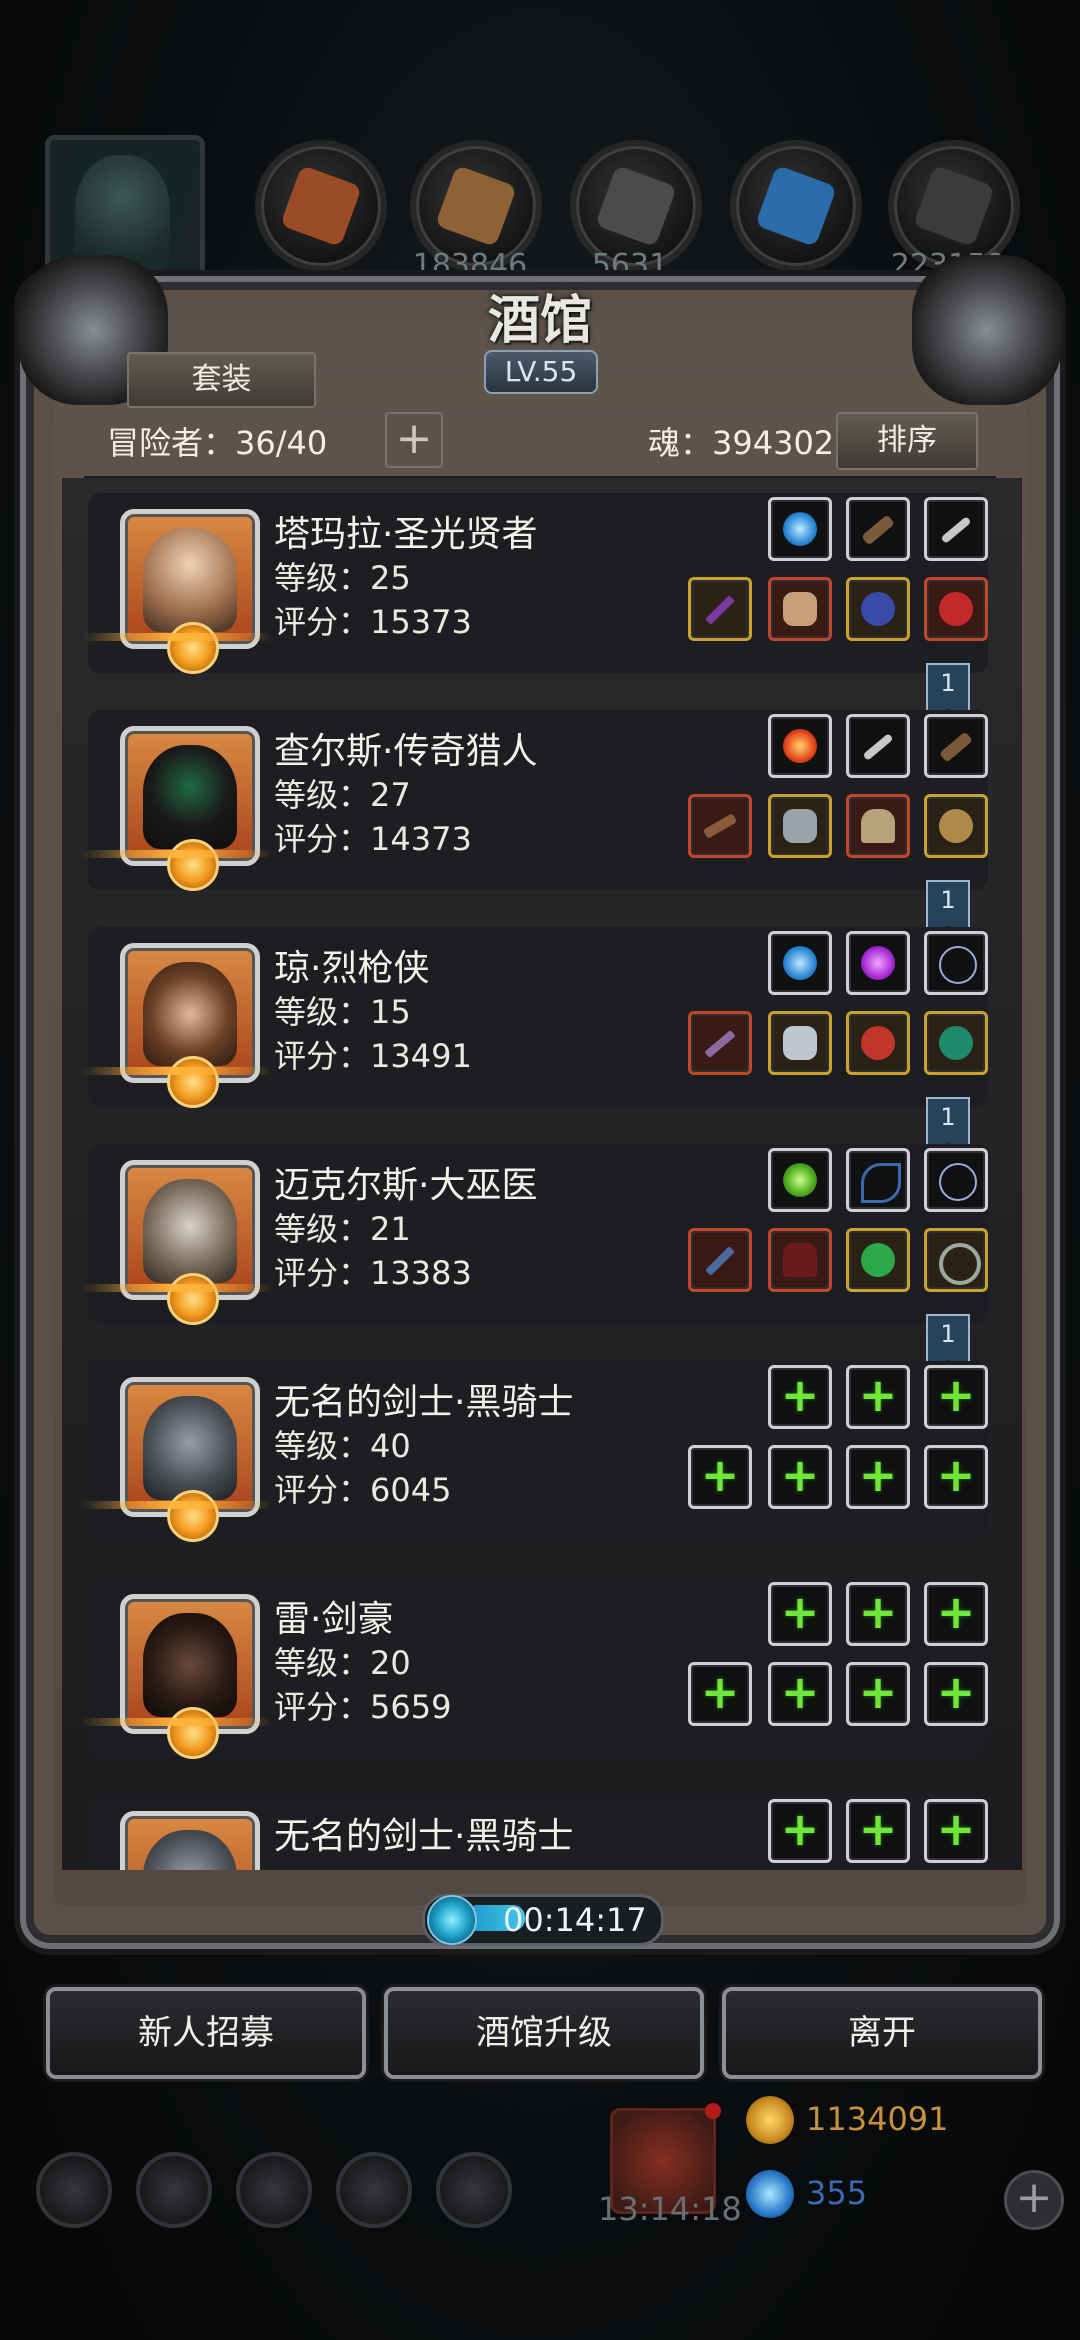 The width and height of the screenshot is (1080, 2340). Describe the element at coordinates (720, 1260) in the screenshot. I see `wand-equip-icon` at that location.